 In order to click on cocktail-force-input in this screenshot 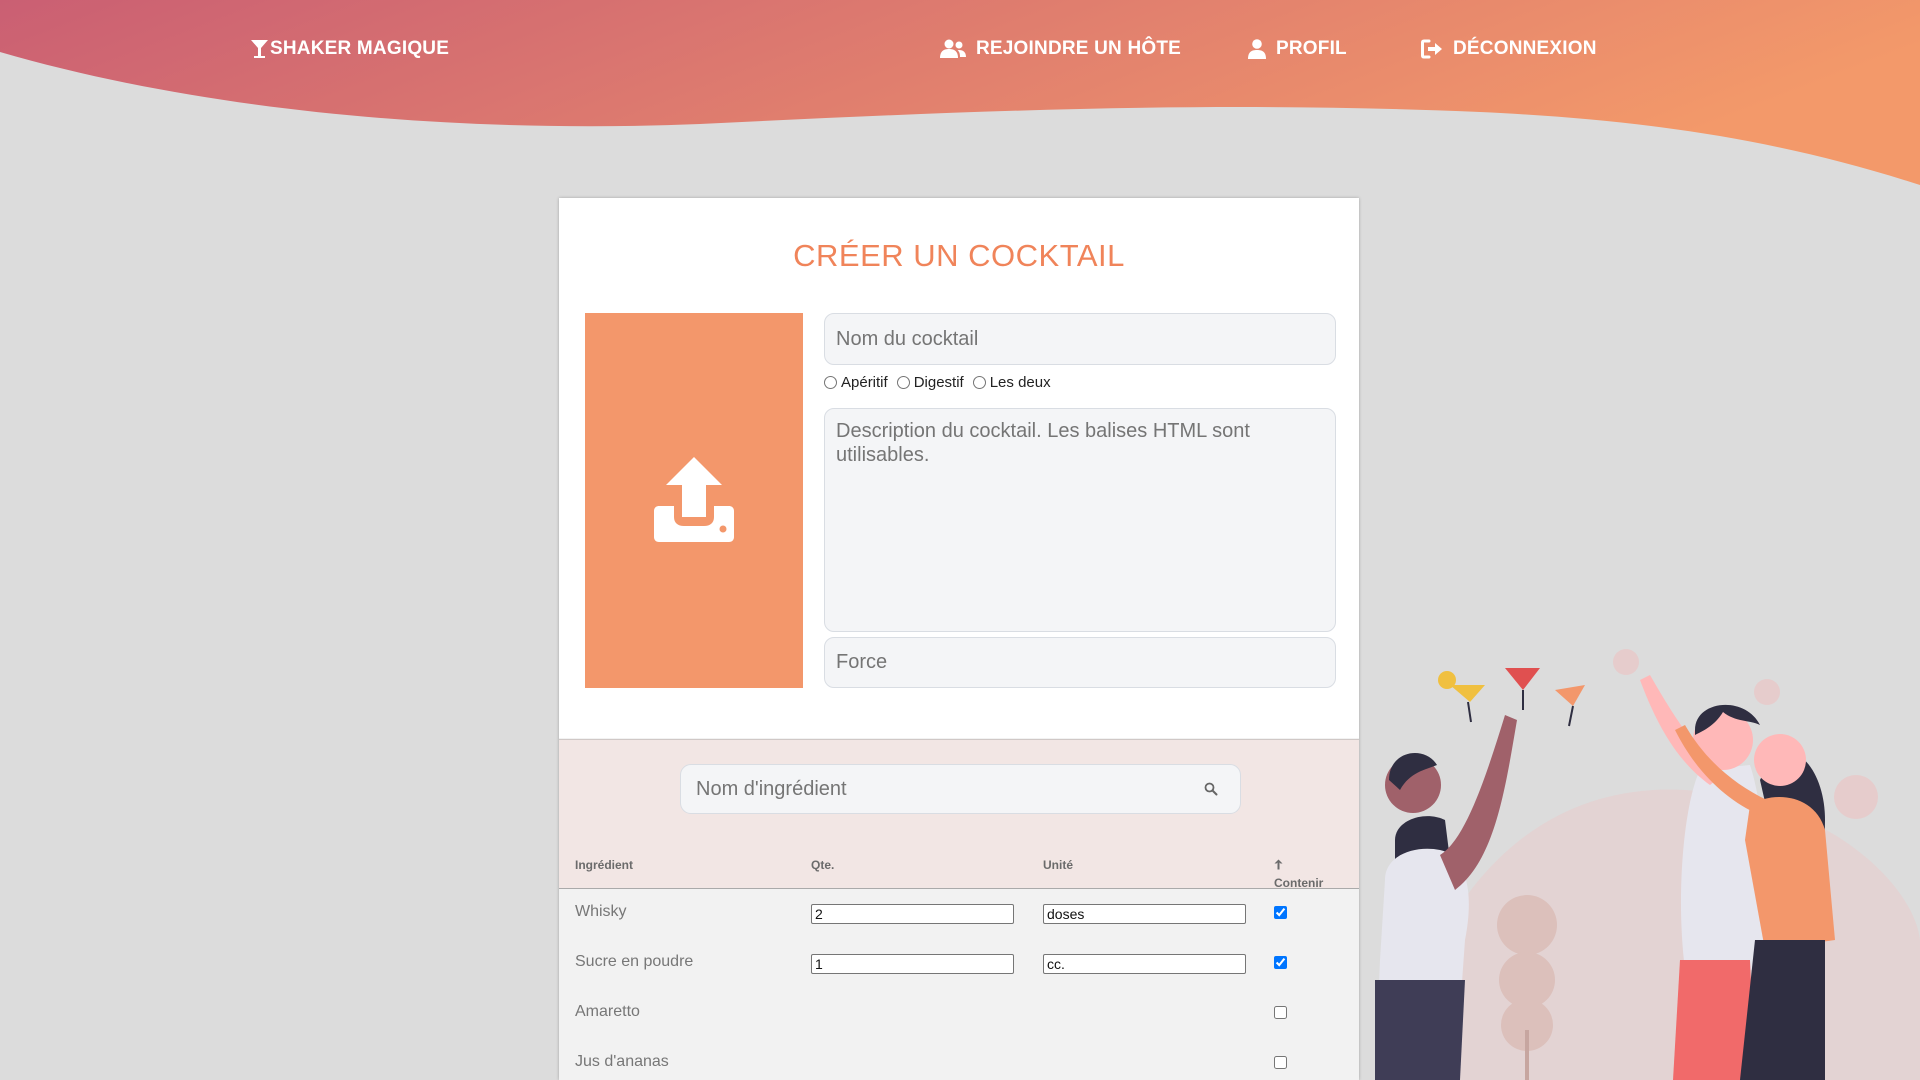, I will do `click(1080, 662)`.